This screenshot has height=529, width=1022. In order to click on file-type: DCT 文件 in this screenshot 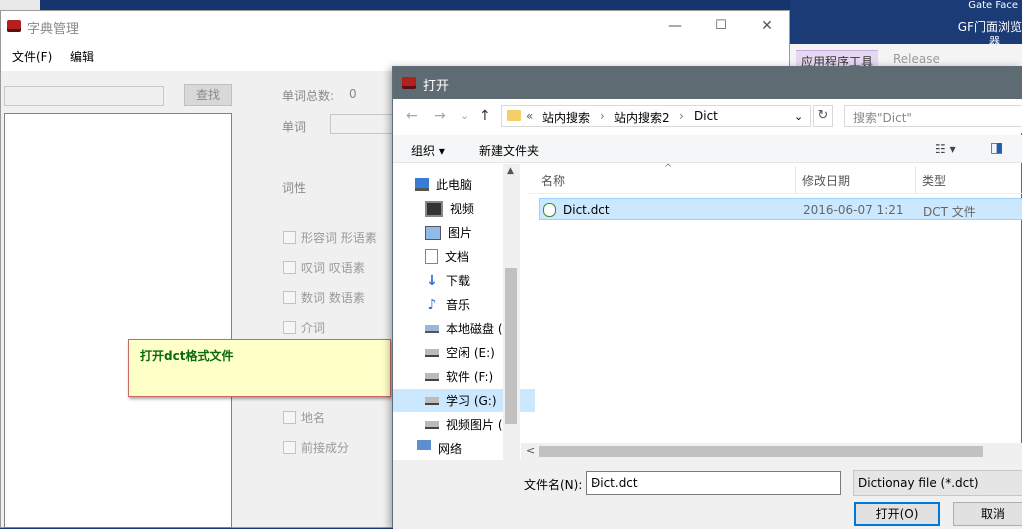, I will do `click(949, 212)`.